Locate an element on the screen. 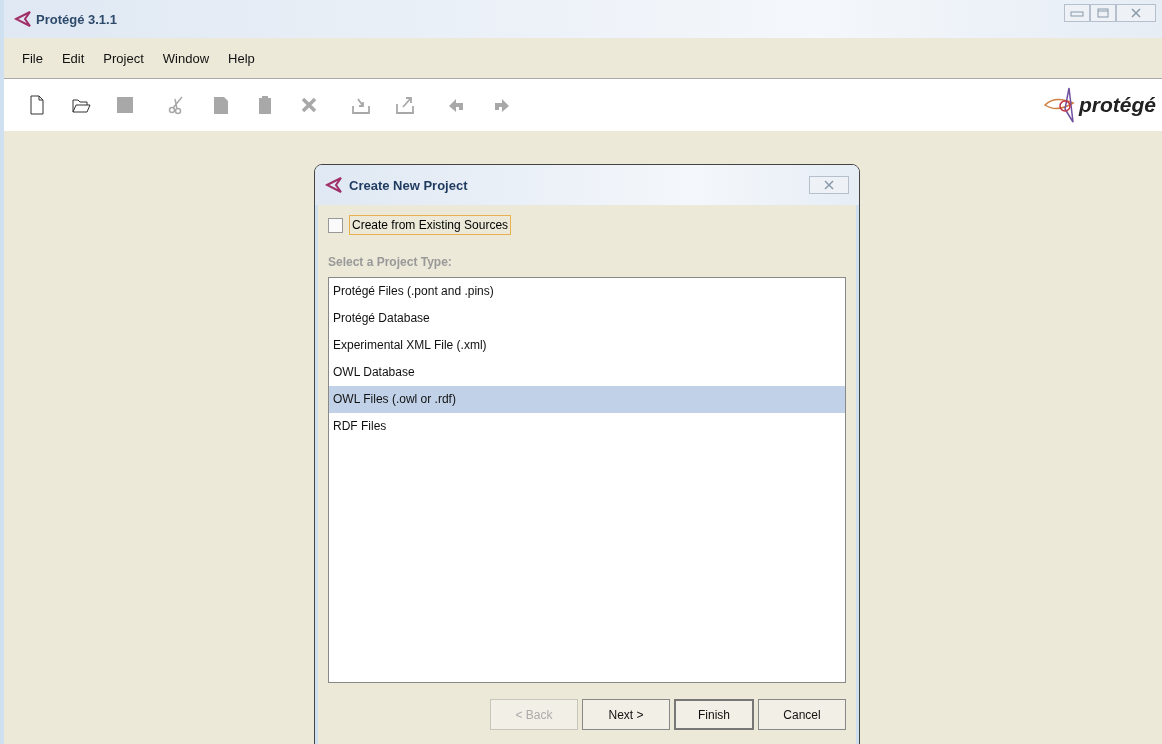 The image size is (1162, 744). minimize-icon is located at coordinates (1077, 13).